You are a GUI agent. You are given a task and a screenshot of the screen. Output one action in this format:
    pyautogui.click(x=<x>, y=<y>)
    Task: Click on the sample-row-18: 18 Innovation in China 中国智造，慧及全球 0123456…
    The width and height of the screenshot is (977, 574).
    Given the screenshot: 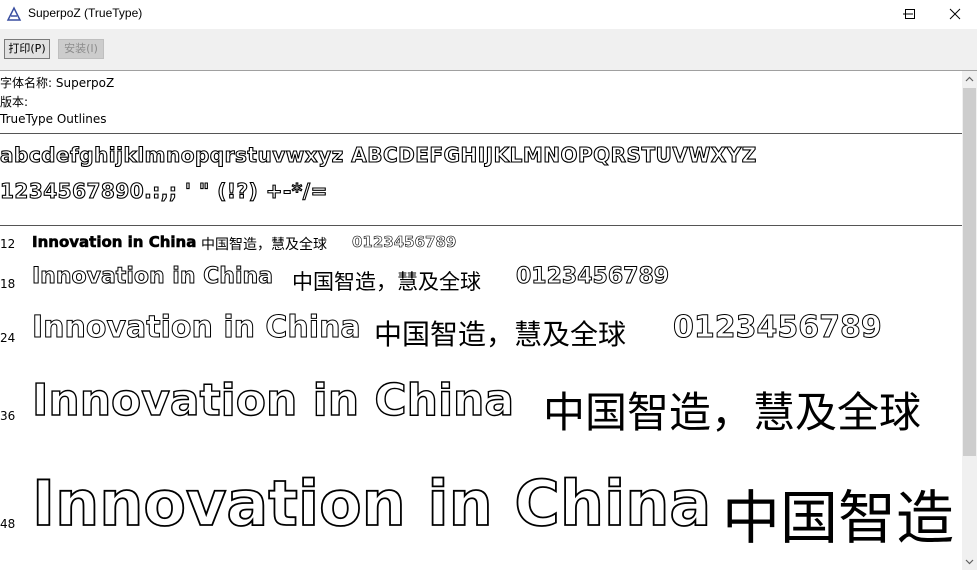 What is the action you would take?
    pyautogui.click(x=481, y=279)
    